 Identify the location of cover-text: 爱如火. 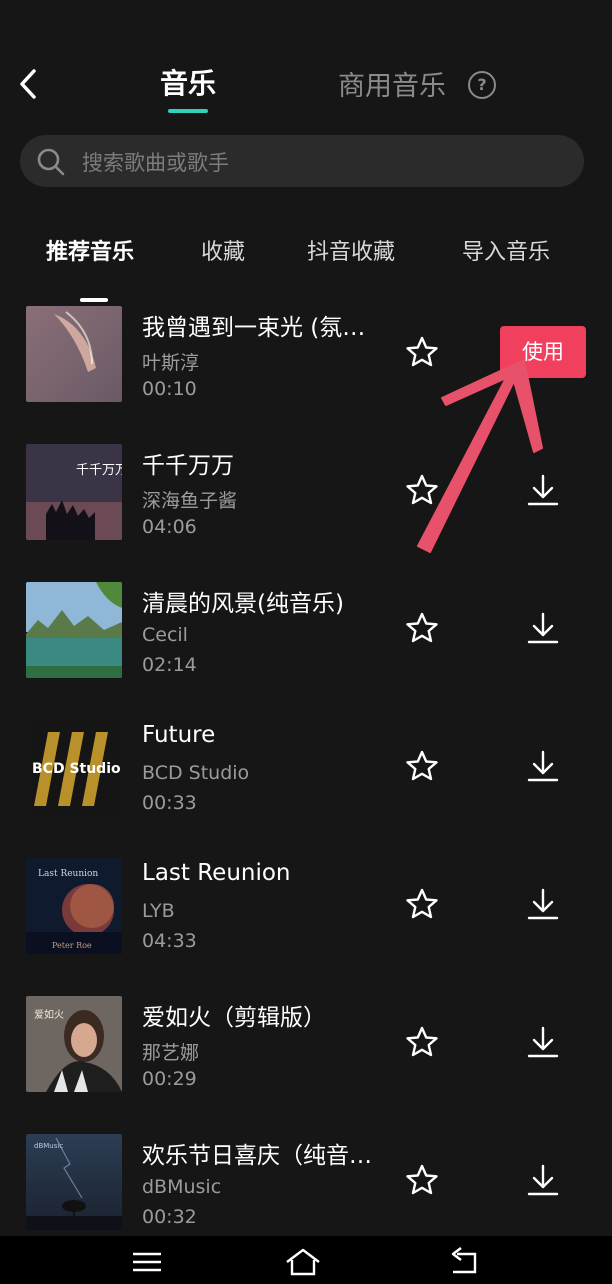
(49, 1014).